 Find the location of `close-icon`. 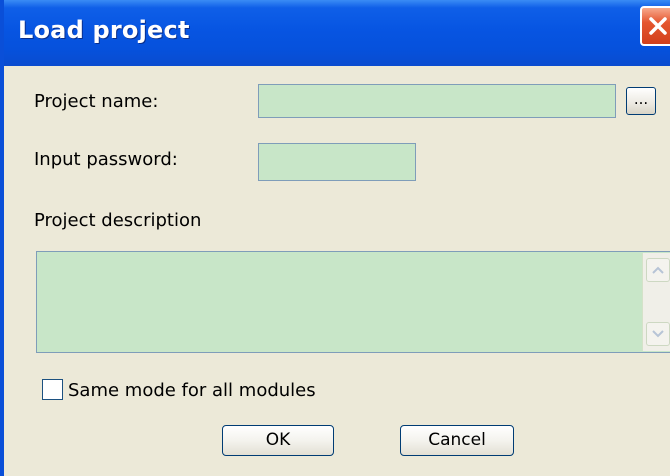

close-icon is located at coordinates (658, 26).